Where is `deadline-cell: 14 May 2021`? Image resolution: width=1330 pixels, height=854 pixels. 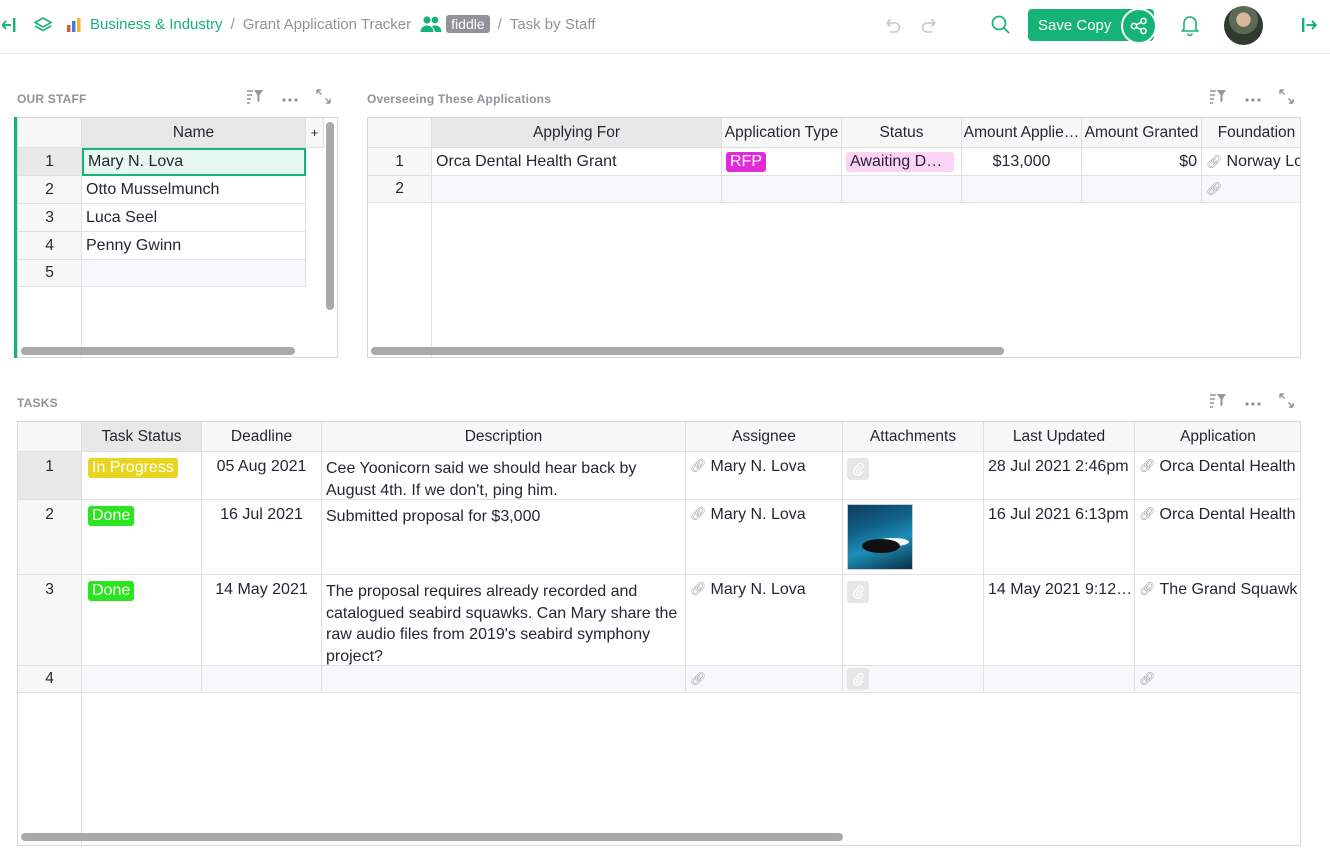
deadline-cell: 14 May 2021 is located at coordinates (262, 620).